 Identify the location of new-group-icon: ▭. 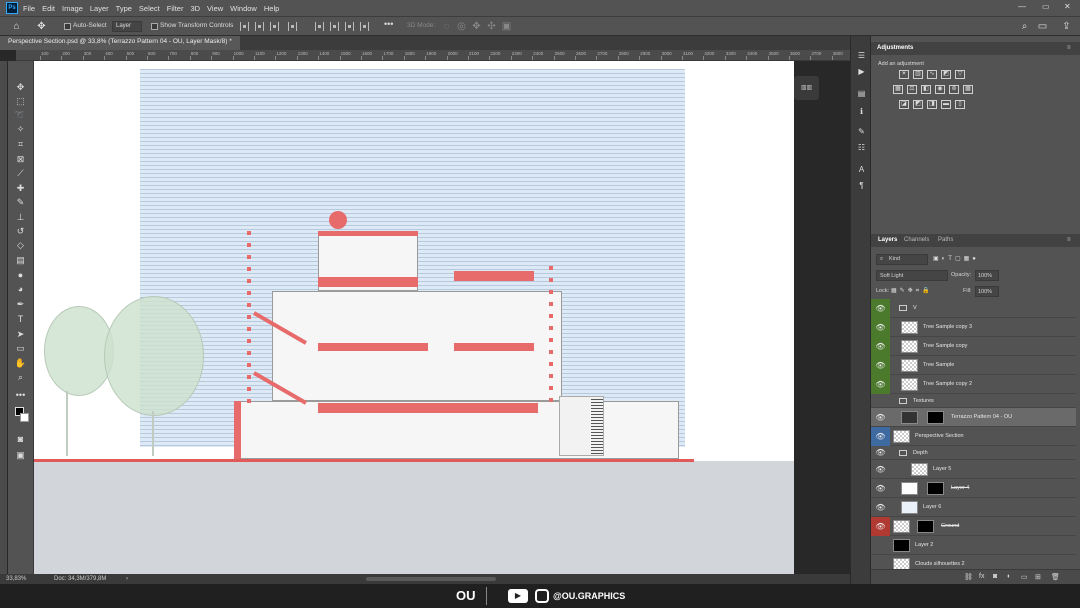
(1024, 577).